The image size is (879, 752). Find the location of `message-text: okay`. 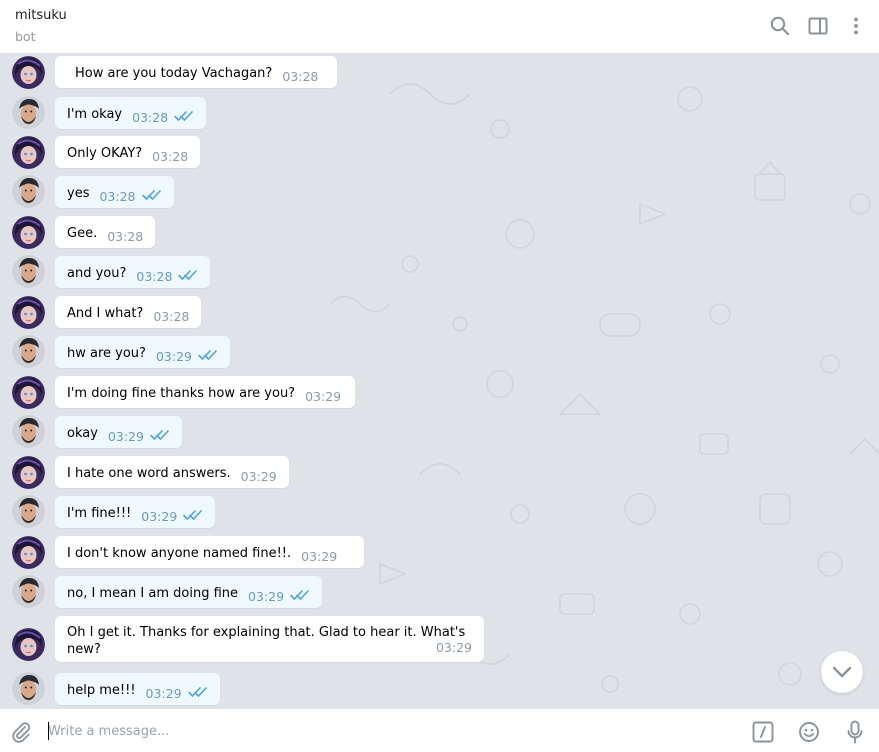

message-text: okay is located at coordinates (82, 433).